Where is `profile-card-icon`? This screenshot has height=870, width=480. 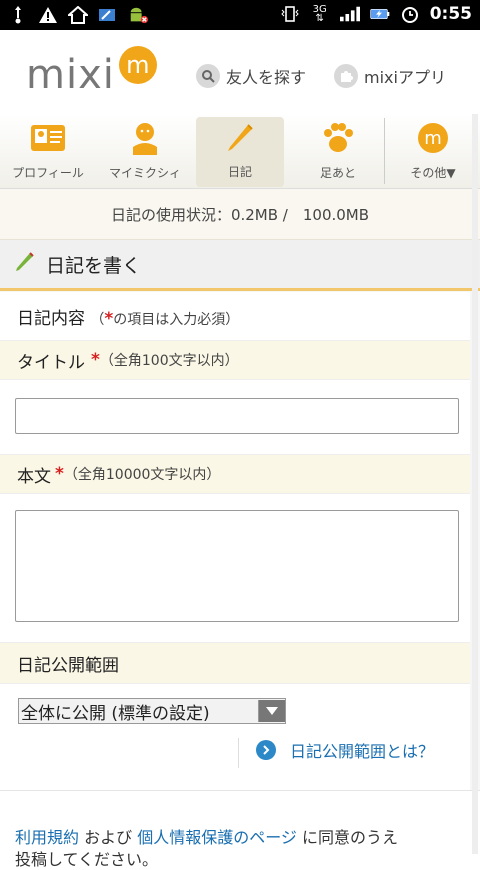 profile-card-icon is located at coordinates (48, 138).